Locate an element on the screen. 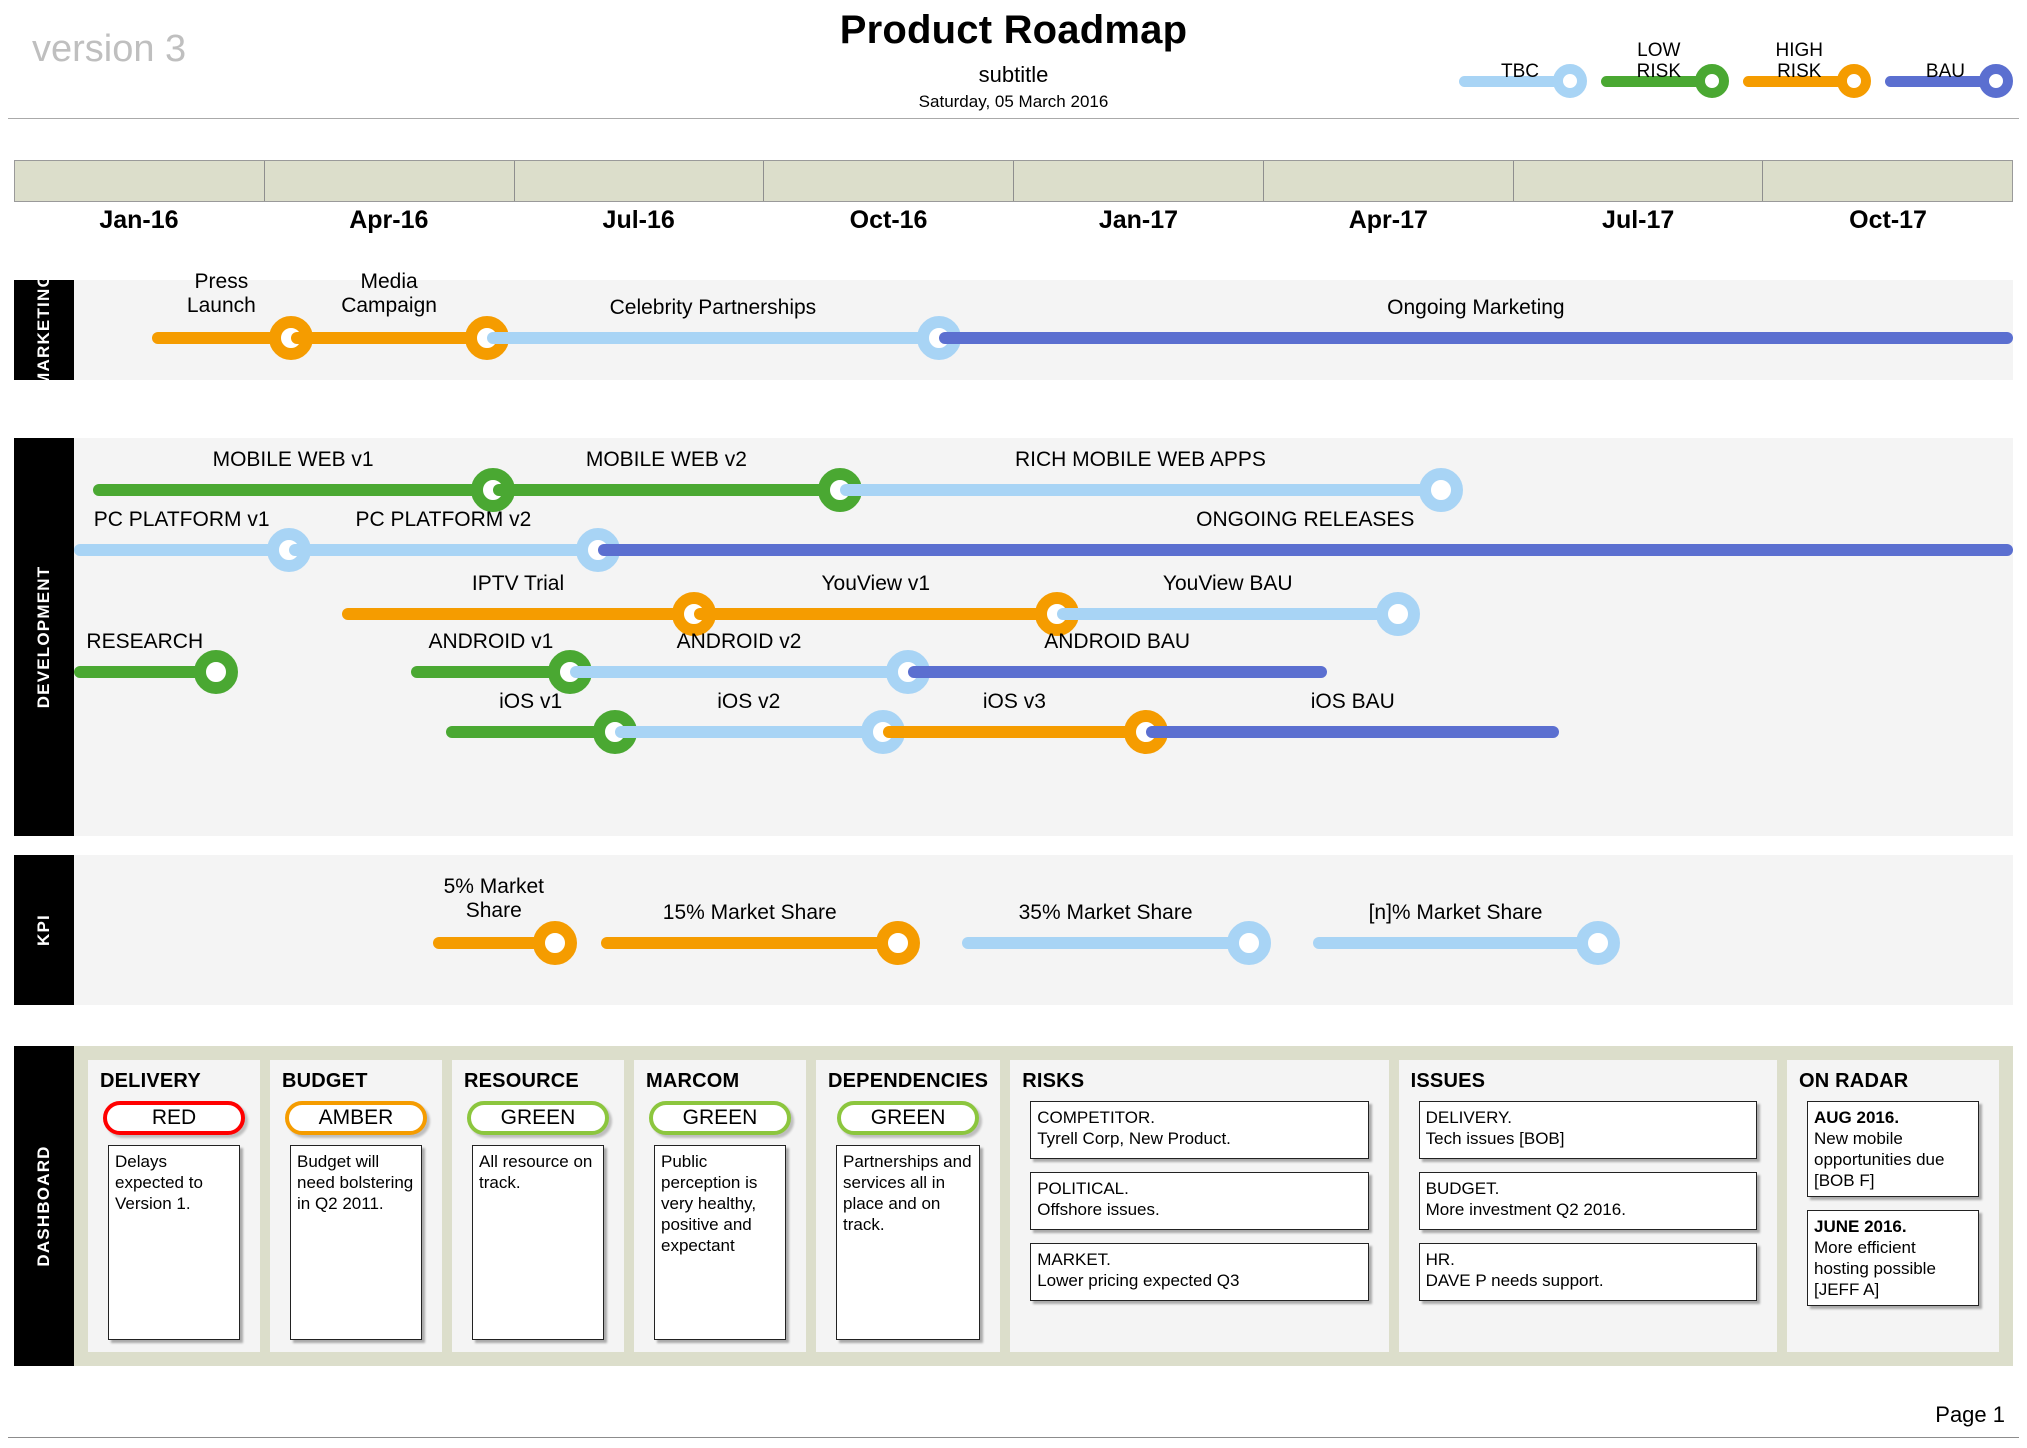  axis-tick-label: Oct-17 is located at coordinates (1888, 220).